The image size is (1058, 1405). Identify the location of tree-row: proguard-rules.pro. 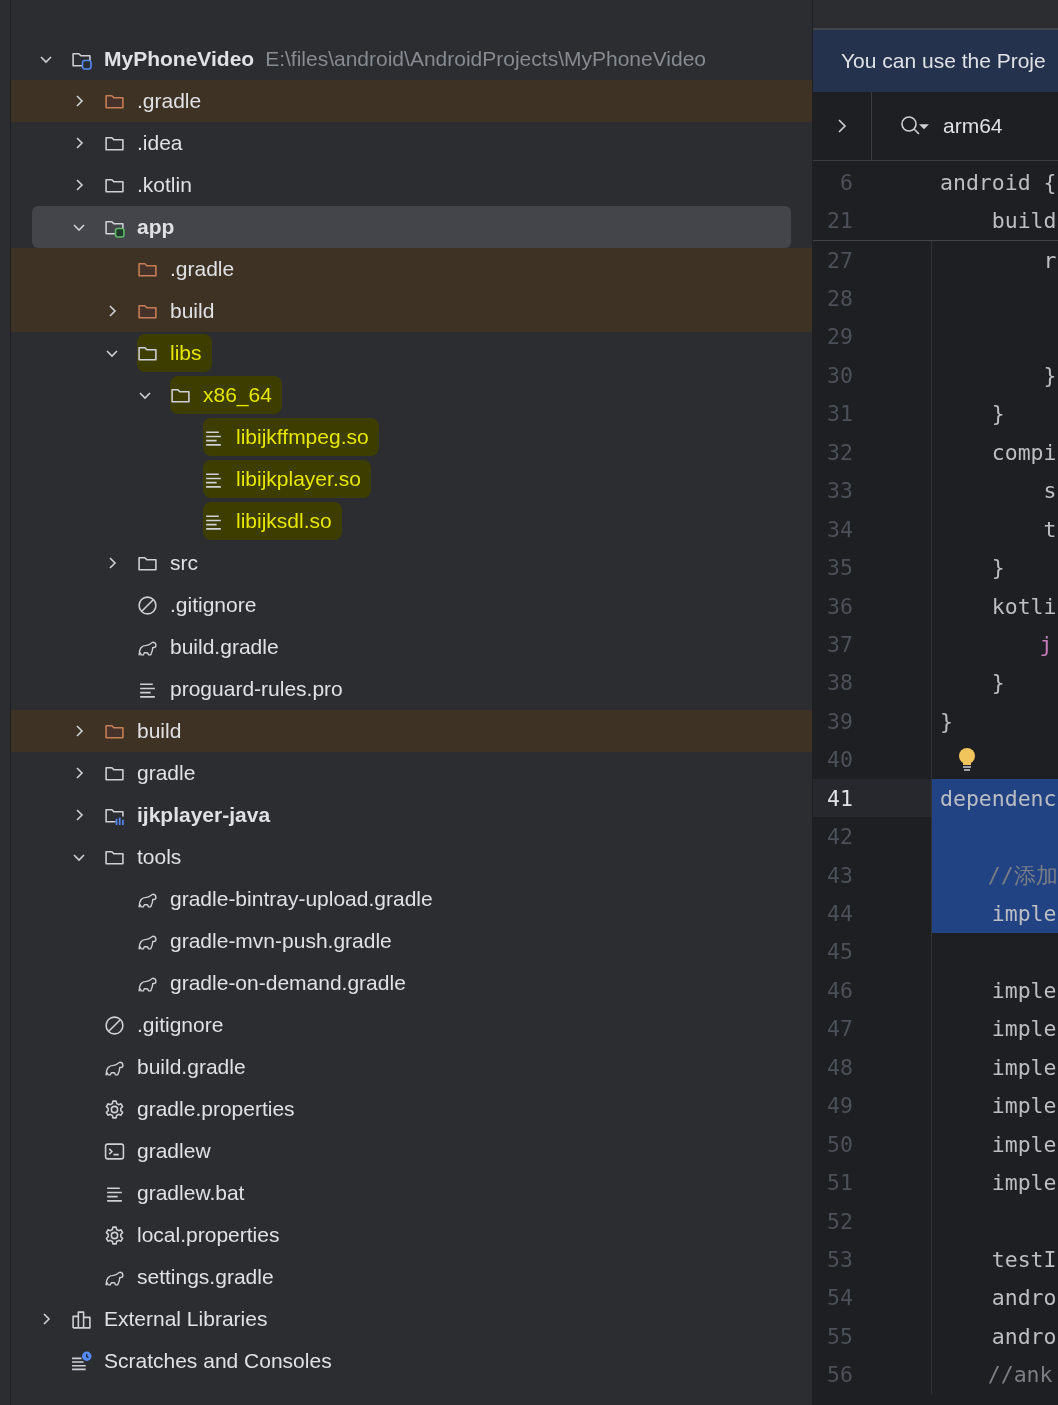
(411, 689).